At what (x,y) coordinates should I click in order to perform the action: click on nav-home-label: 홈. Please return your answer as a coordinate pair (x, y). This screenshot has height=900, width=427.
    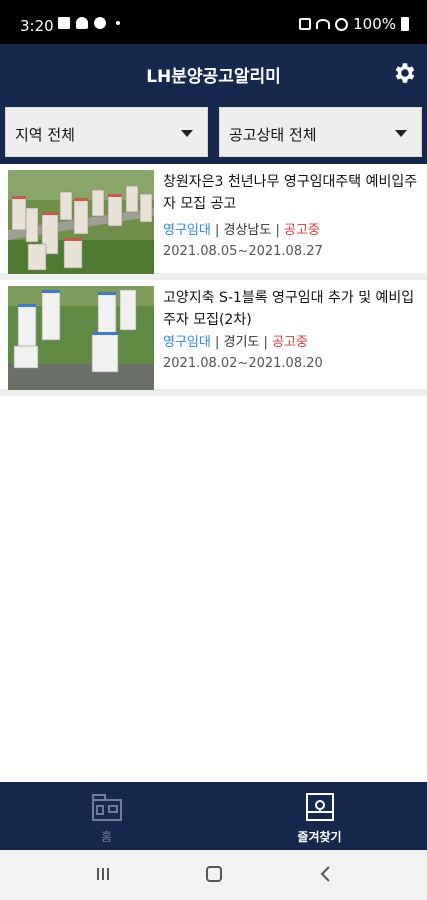
    Looking at the image, I should click on (106, 837).